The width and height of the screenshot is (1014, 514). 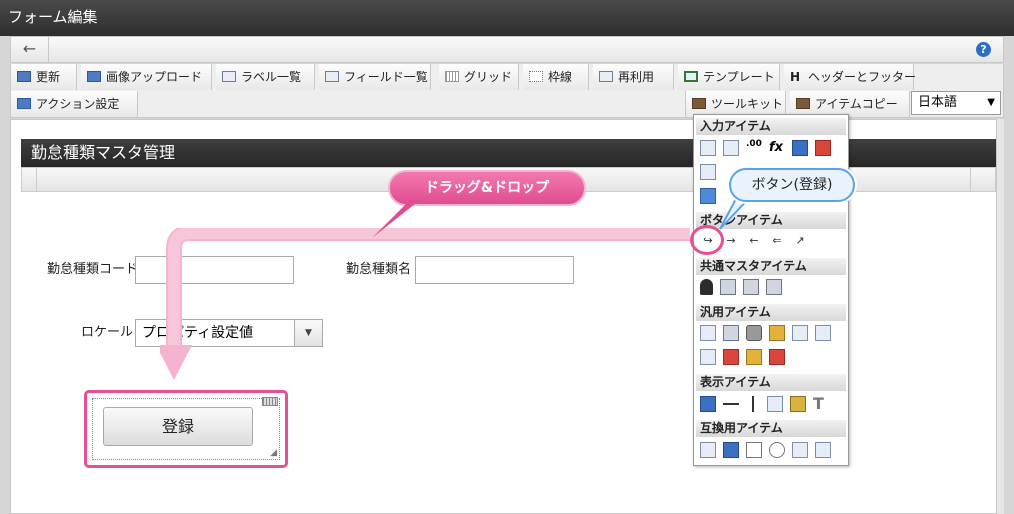 What do you see at coordinates (823, 333) in the screenshot?
I see `file-download-icon` at bounding box center [823, 333].